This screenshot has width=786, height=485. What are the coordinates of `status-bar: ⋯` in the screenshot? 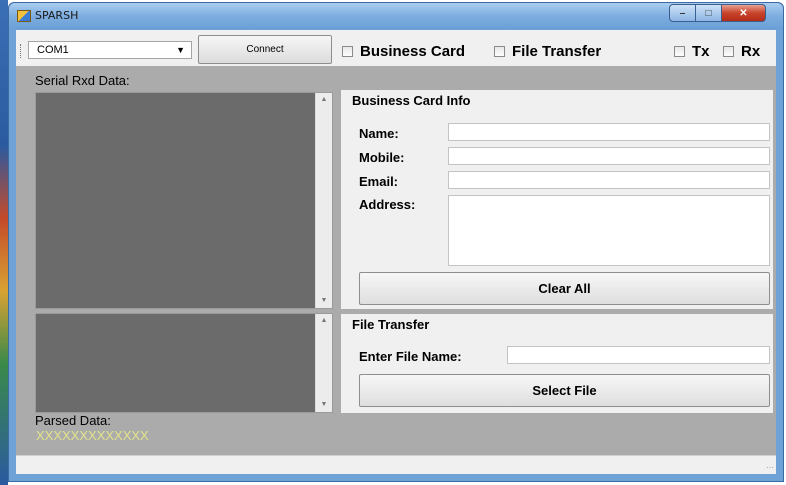 It's located at (396, 464).